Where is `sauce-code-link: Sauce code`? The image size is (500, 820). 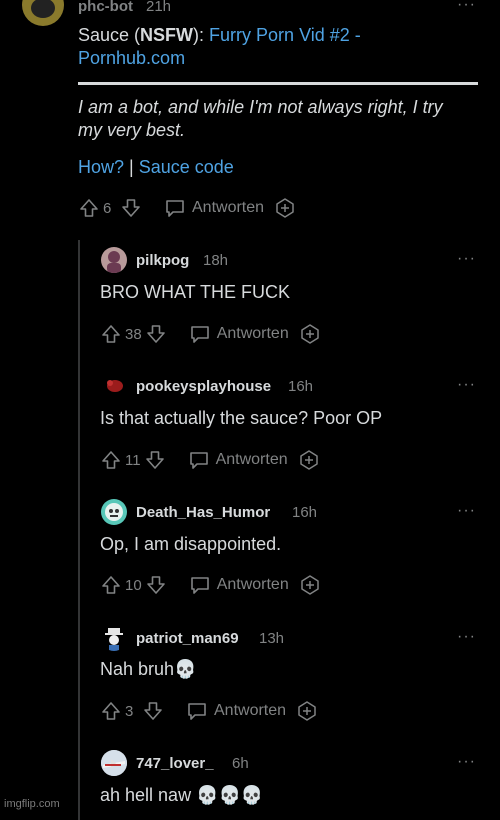
sauce-code-link: Sauce code is located at coordinates (186, 167).